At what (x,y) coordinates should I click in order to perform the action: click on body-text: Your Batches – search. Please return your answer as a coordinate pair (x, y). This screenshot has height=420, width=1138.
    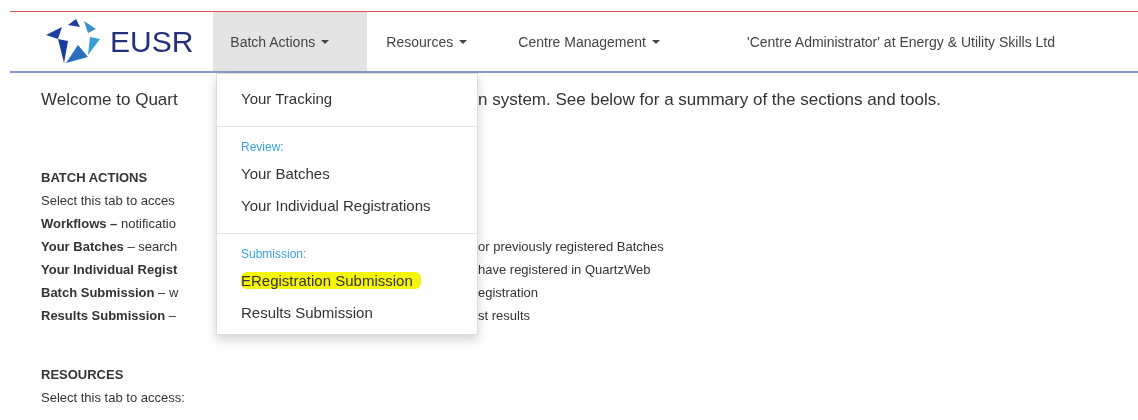
    Looking at the image, I should click on (110, 246).